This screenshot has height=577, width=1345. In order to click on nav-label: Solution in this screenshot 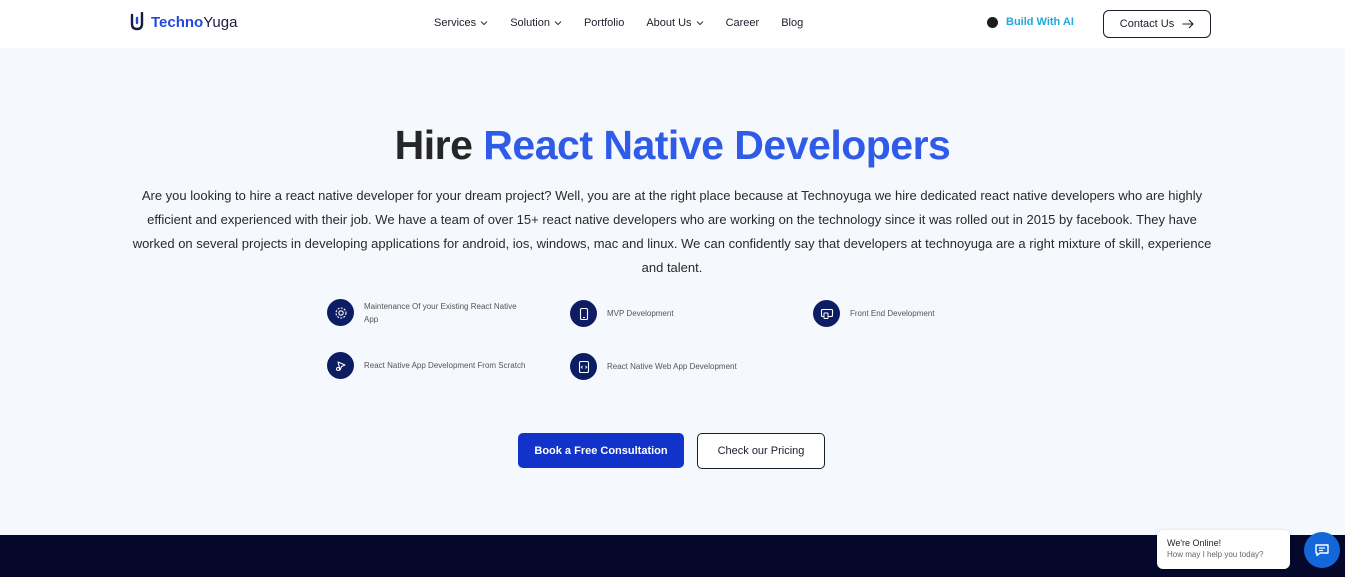, I will do `click(530, 23)`.